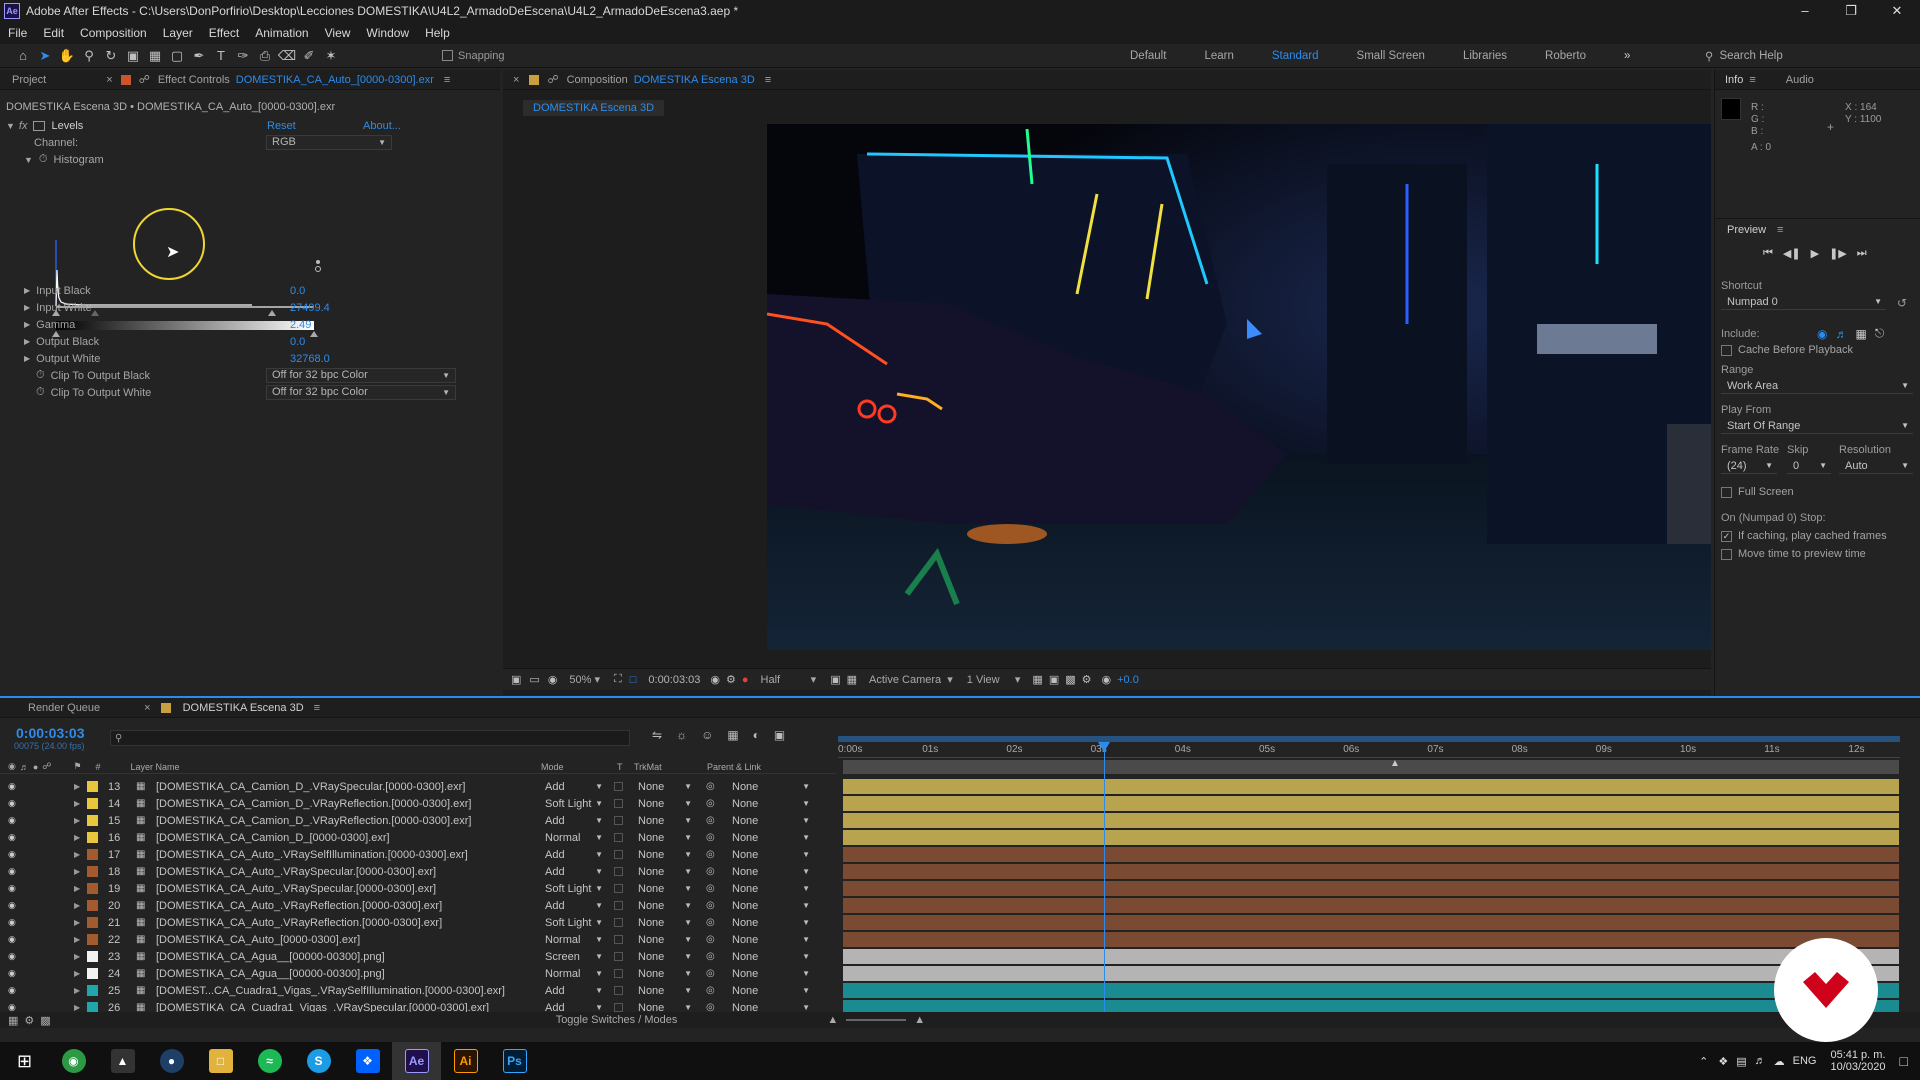  What do you see at coordinates (297, 342) in the screenshot?
I see `param-value: 0.0` at bounding box center [297, 342].